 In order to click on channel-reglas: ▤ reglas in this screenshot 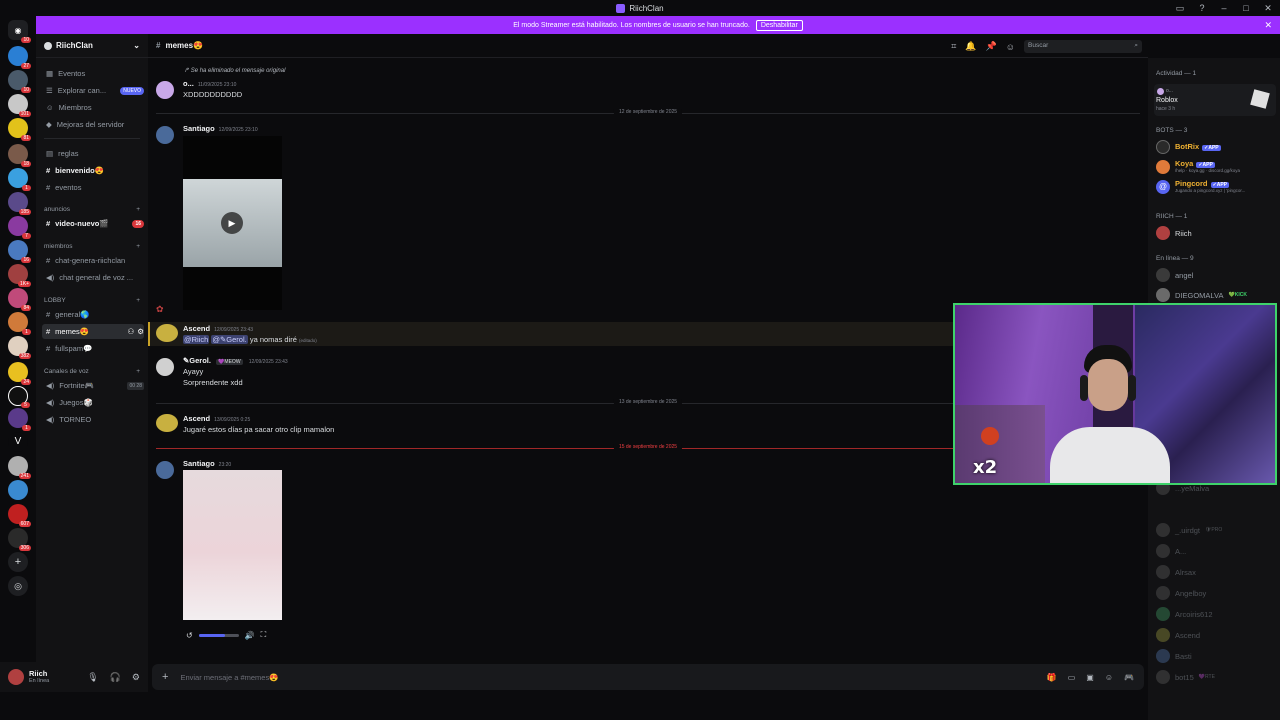, I will do `click(93, 153)`.